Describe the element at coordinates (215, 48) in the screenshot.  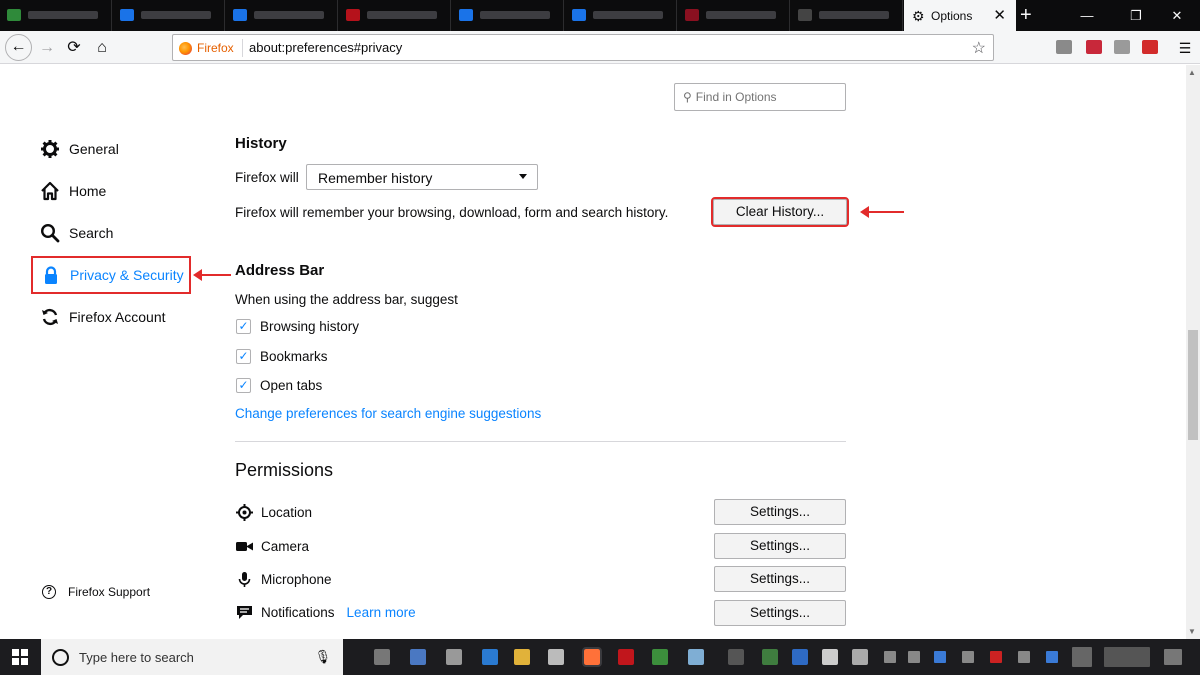
I see `identity-label: Firefox` at that location.